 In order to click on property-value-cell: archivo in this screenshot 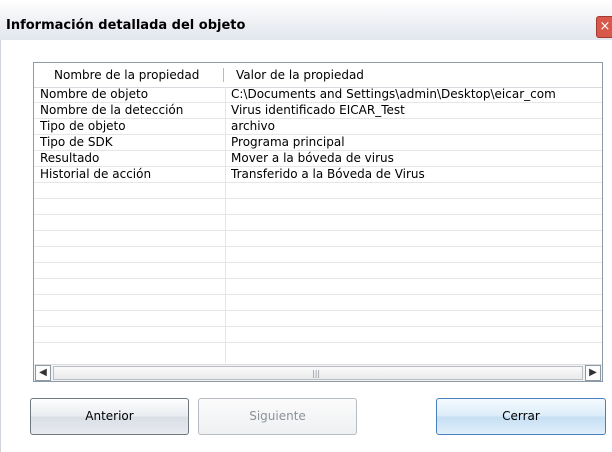, I will do `click(253, 126)`.